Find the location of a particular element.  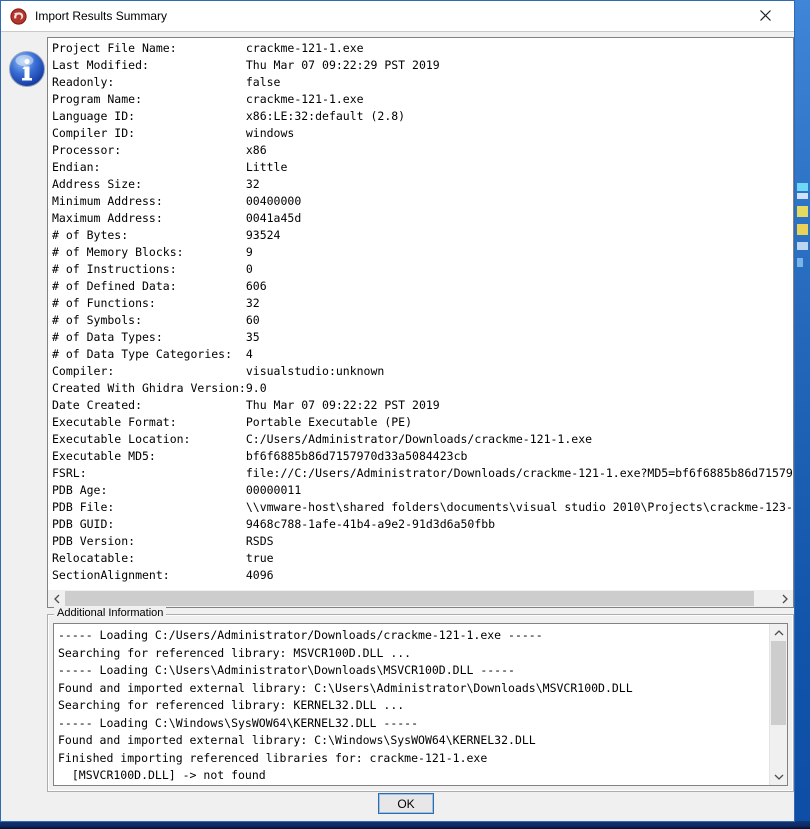

summary-row-label: Address Size: is located at coordinates (97, 184).